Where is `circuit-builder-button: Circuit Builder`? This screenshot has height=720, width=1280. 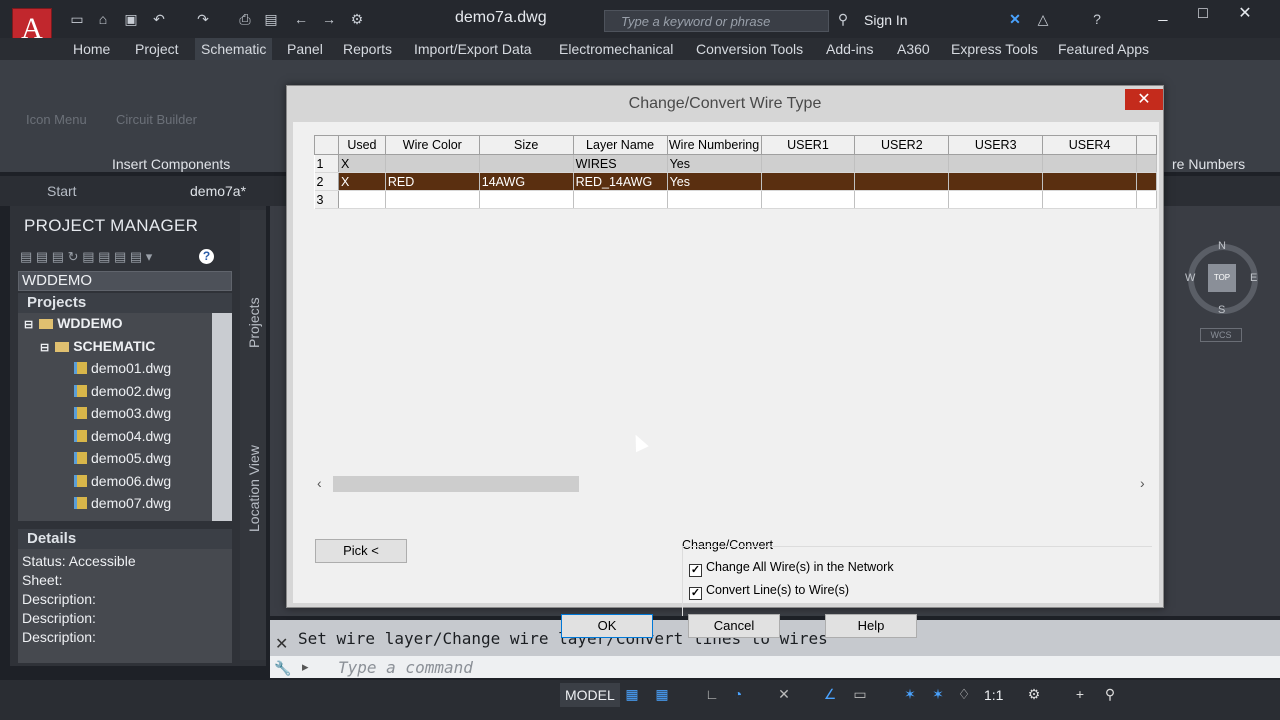 circuit-builder-button: Circuit Builder is located at coordinates (156, 119).